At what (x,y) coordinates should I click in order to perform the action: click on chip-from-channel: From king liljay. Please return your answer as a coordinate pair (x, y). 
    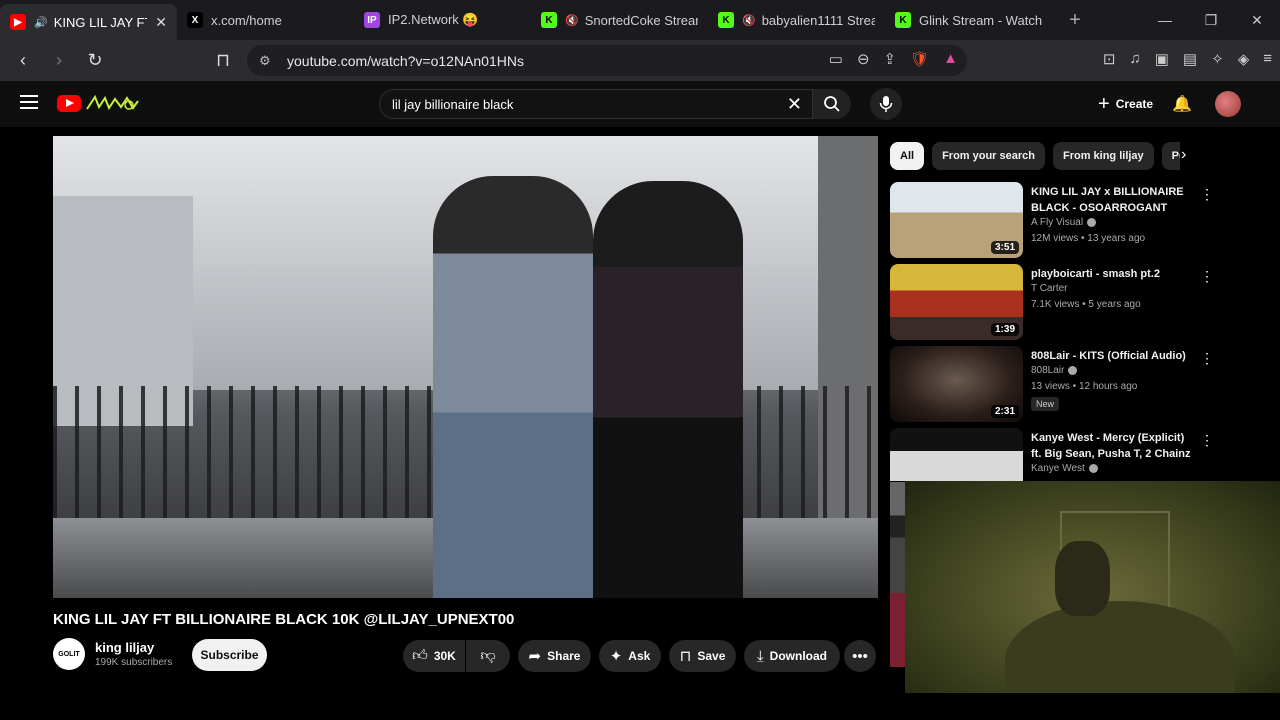
    Looking at the image, I should click on (1103, 156).